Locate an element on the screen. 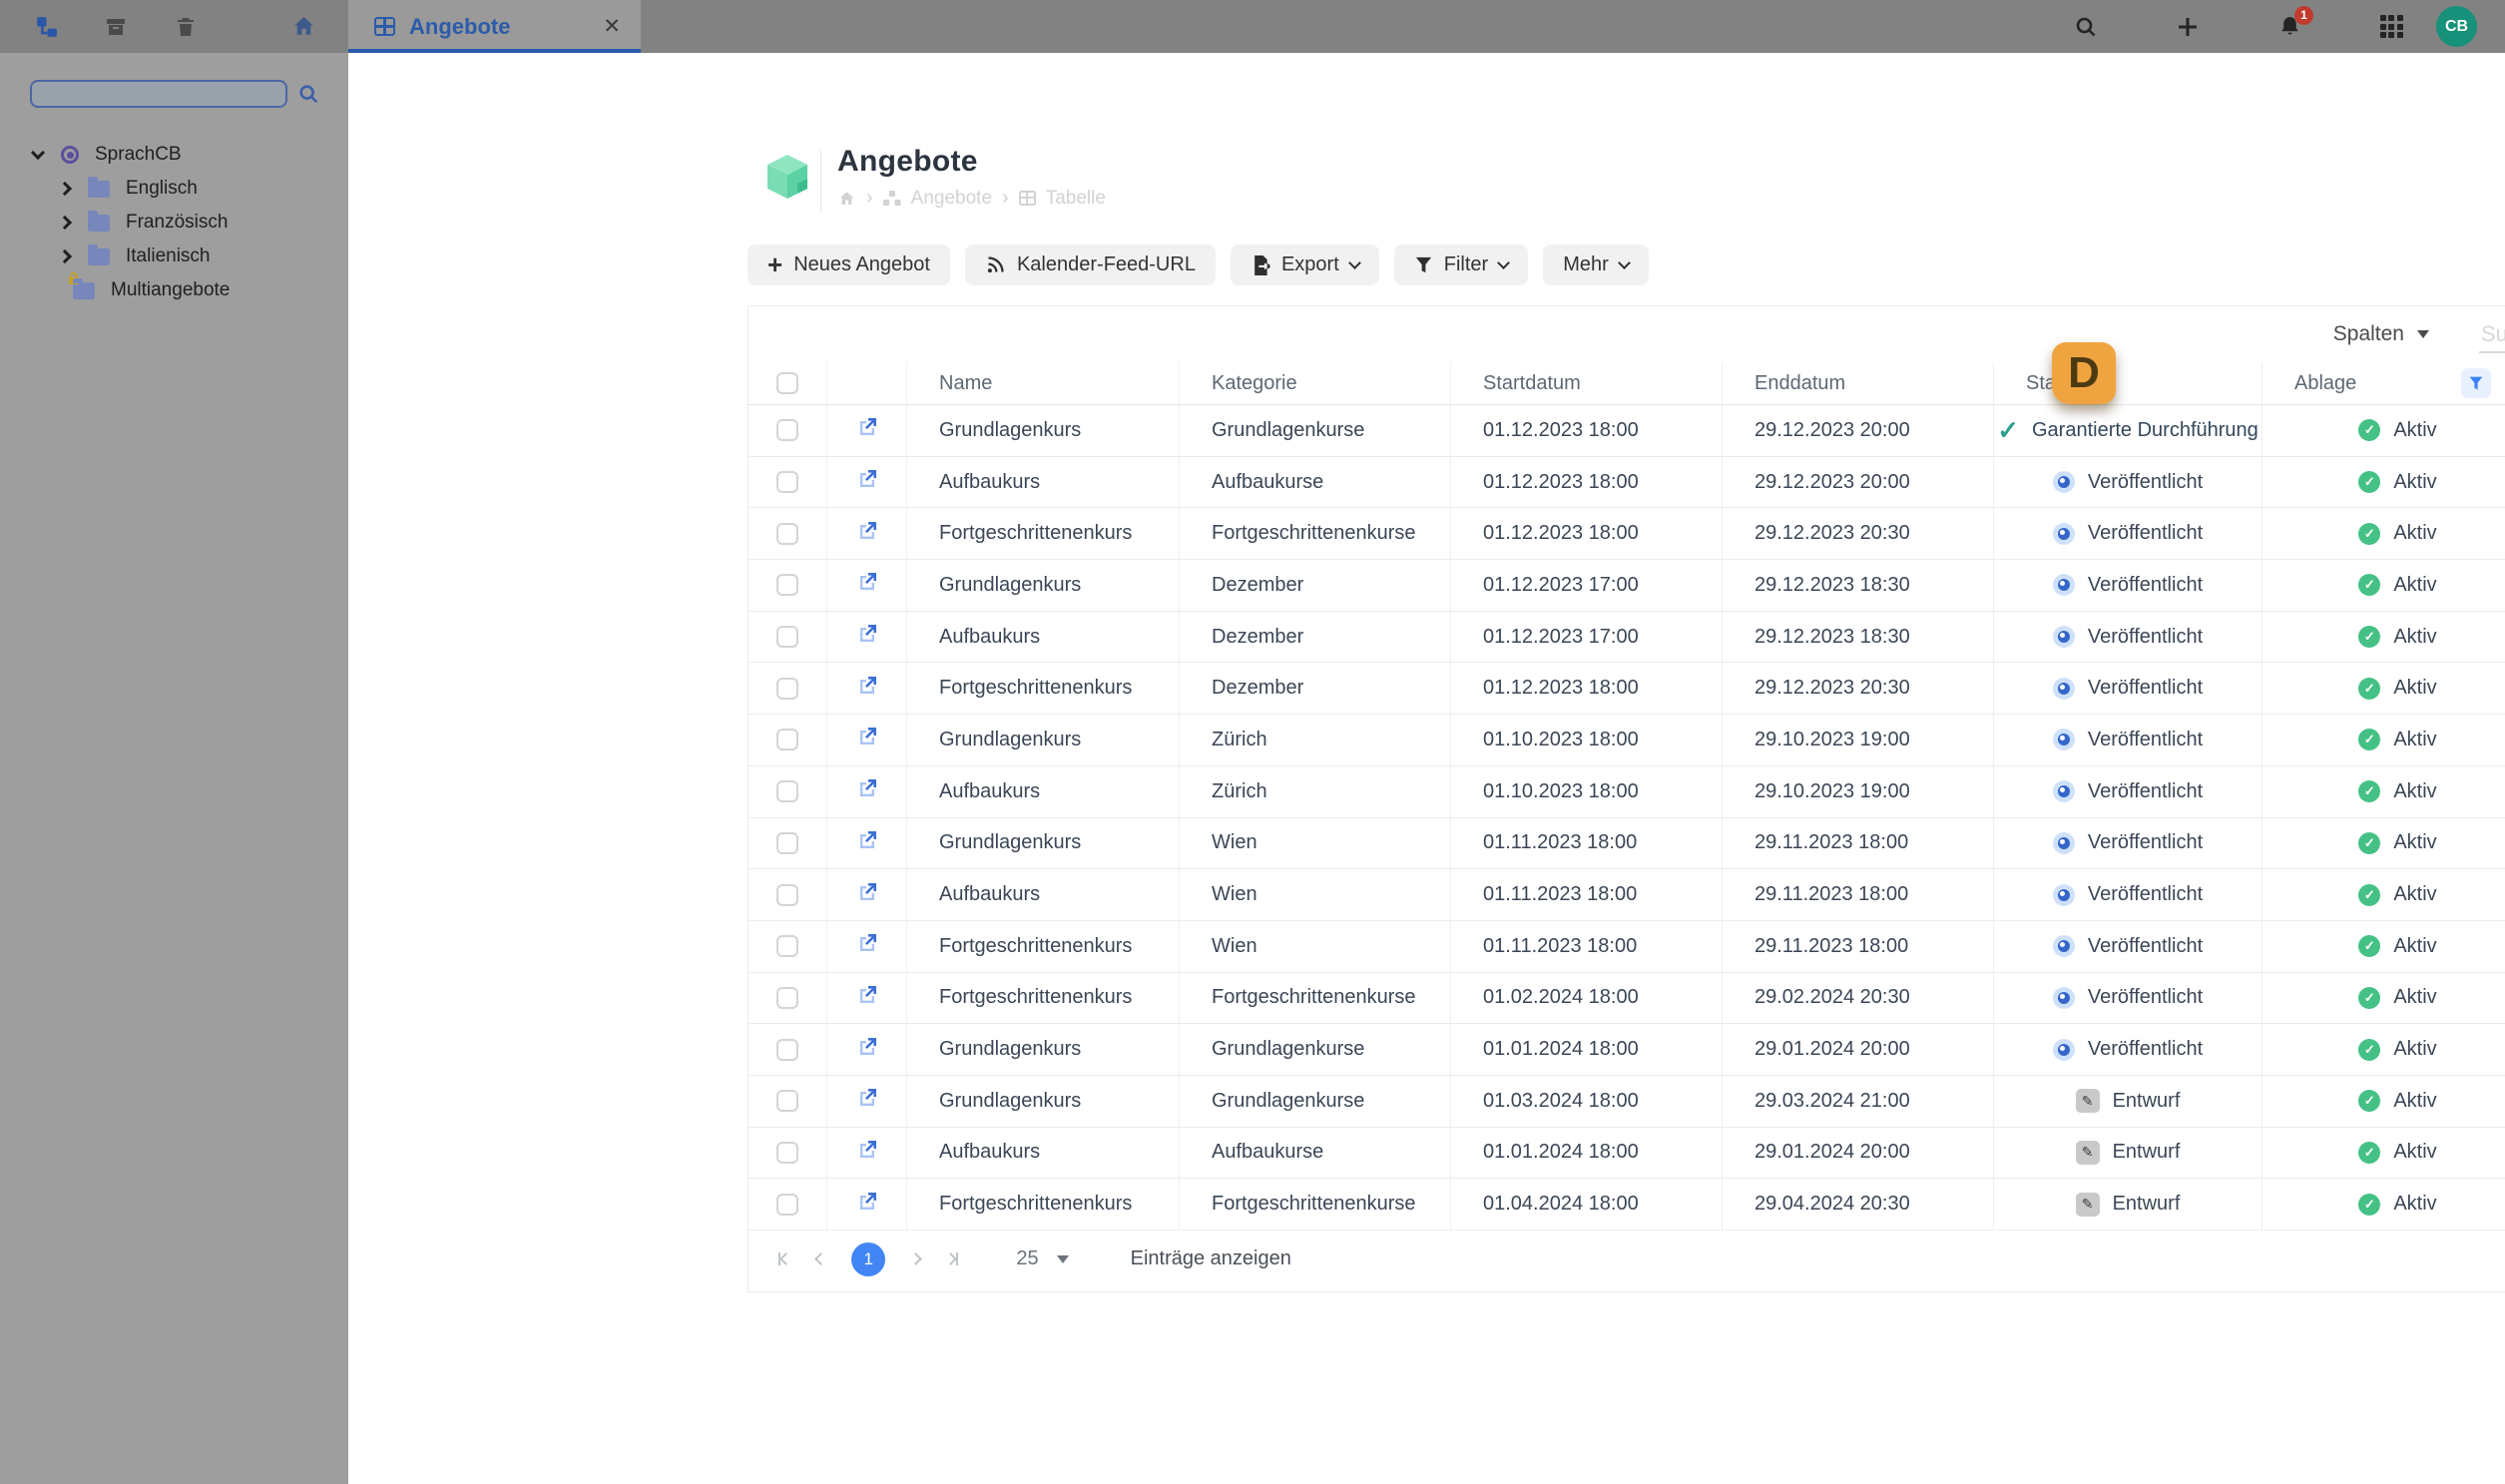 Image resolution: width=2505 pixels, height=1484 pixels. tab-angebote: Angebote ✕ is located at coordinates (494, 26).